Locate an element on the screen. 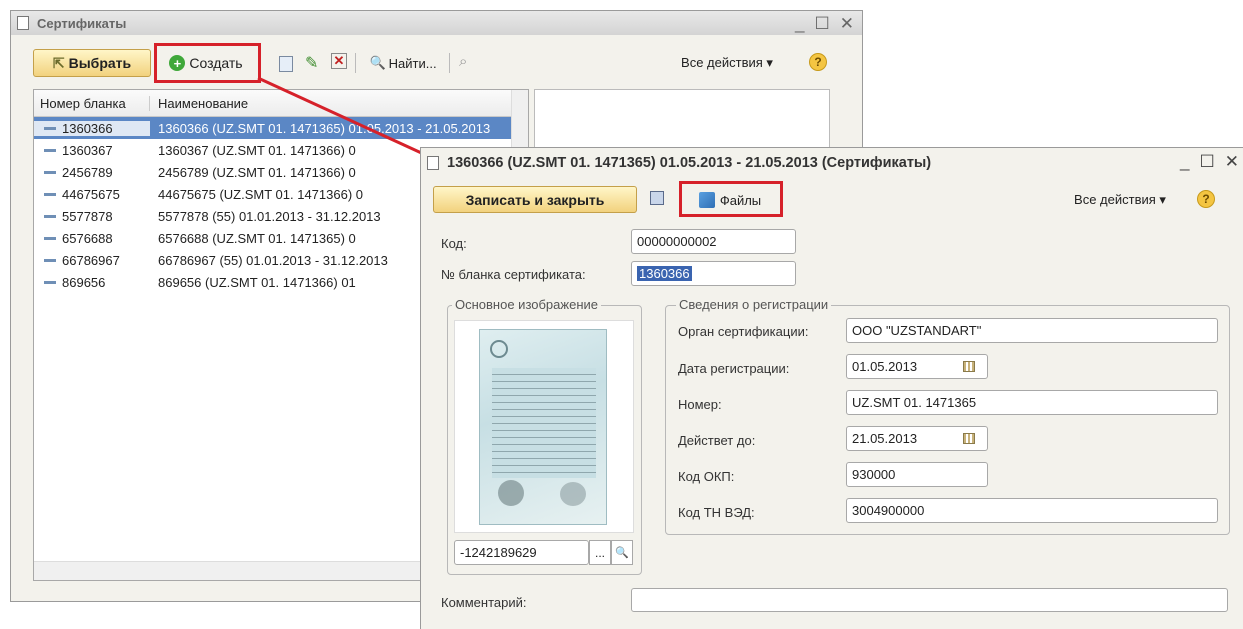  row-number: 1360366 is located at coordinates (87, 128).